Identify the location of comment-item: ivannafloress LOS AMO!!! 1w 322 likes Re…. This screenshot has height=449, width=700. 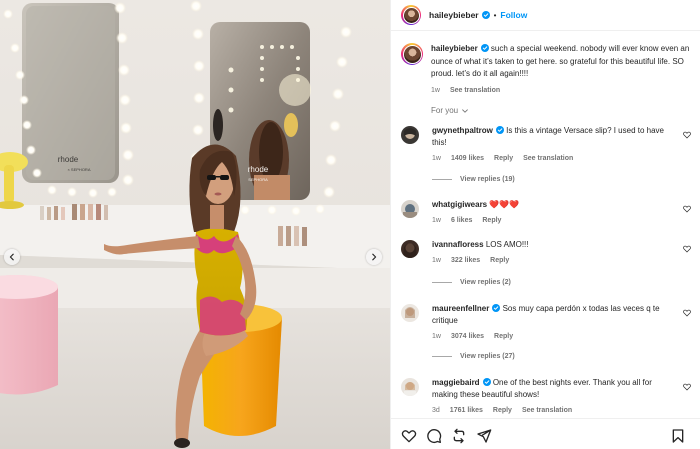
(547, 253).